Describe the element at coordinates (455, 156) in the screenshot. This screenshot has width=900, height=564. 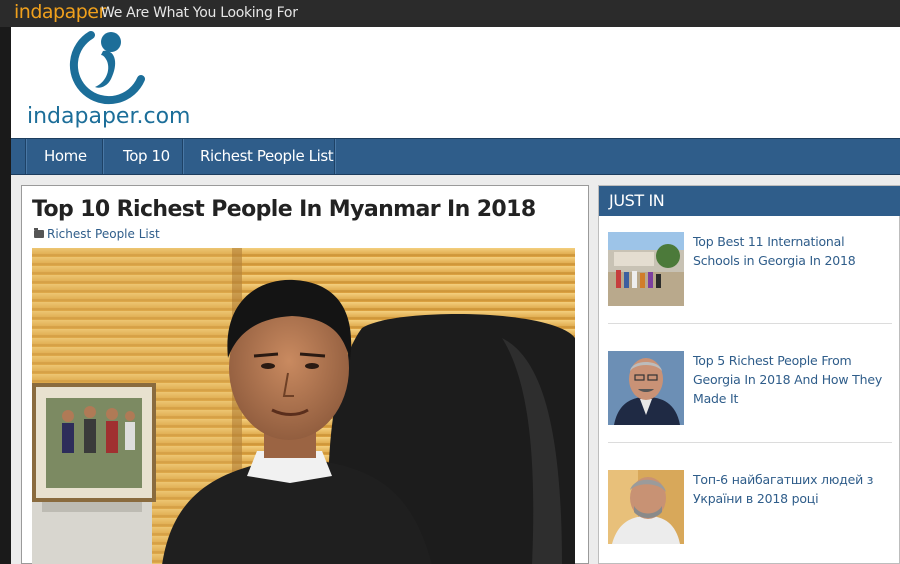
I see `main-nav: Home Top 10 Richest People List` at that location.